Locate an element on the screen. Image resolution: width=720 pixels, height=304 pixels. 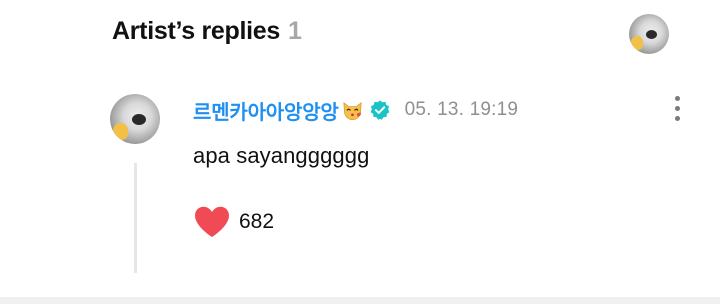
comment-timestamp: 05. 13. 19:19 is located at coordinates (461, 109).